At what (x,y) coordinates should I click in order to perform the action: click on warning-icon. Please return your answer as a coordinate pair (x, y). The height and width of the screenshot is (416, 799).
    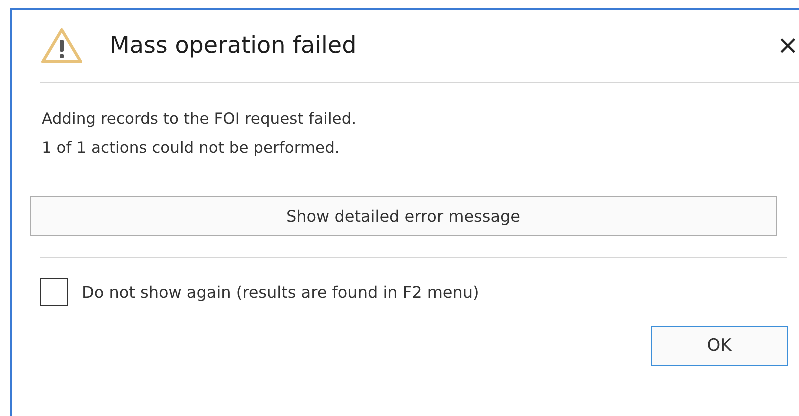
    Looking at the image, I should click on (62, 46).